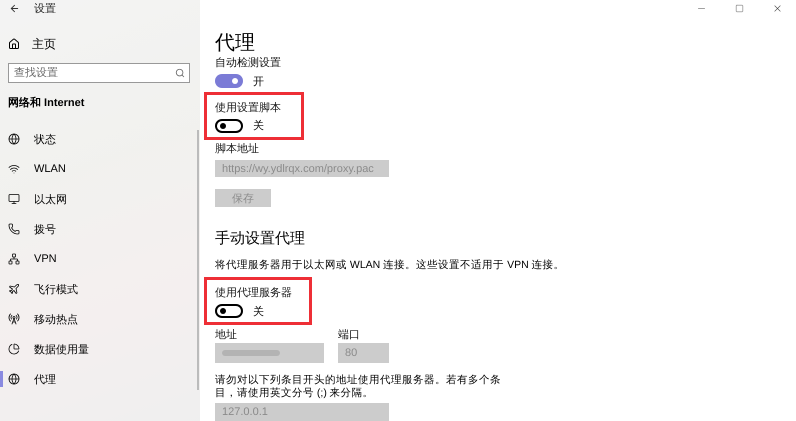 The image size is (796, 421). What do you see at coordinates (100, 379) in the screenshot?
I see `nav-item: 代理` at bounding box center [100, 379].